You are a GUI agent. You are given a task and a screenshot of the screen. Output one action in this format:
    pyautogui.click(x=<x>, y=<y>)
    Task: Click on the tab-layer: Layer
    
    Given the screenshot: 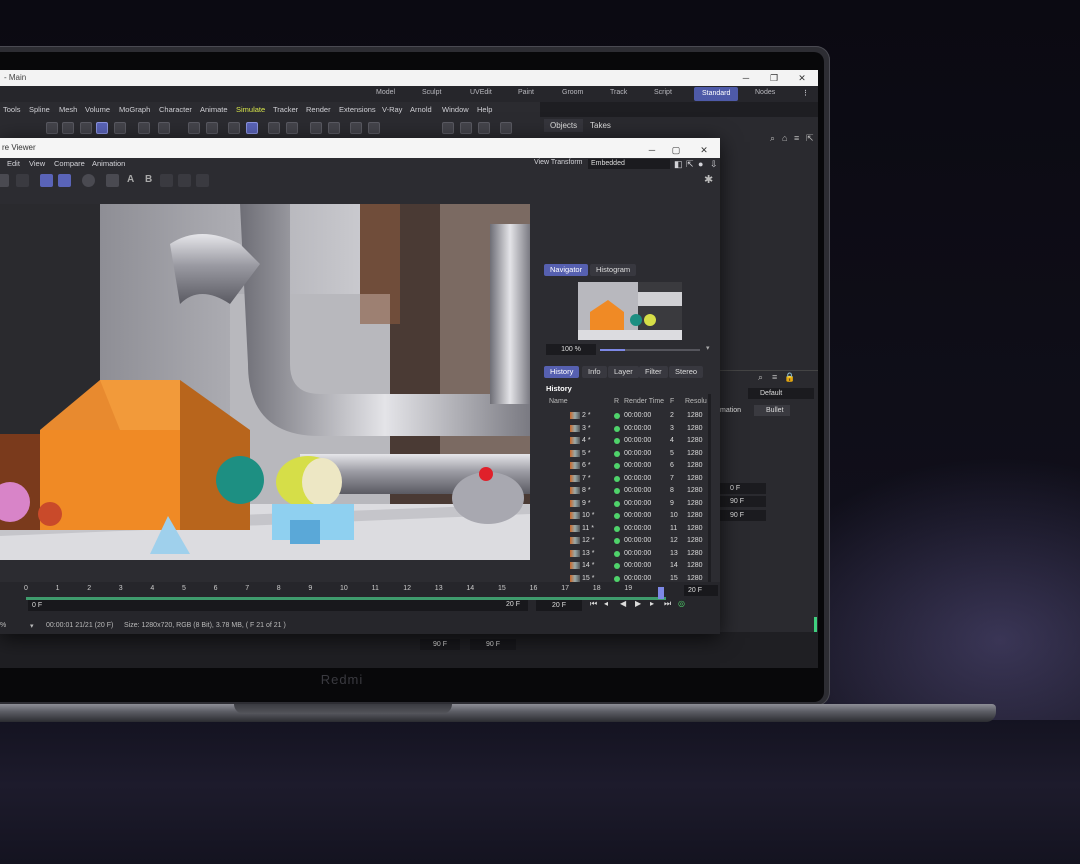 What is the action you would take?
    pyautogui.click(x=623, y=372)
    